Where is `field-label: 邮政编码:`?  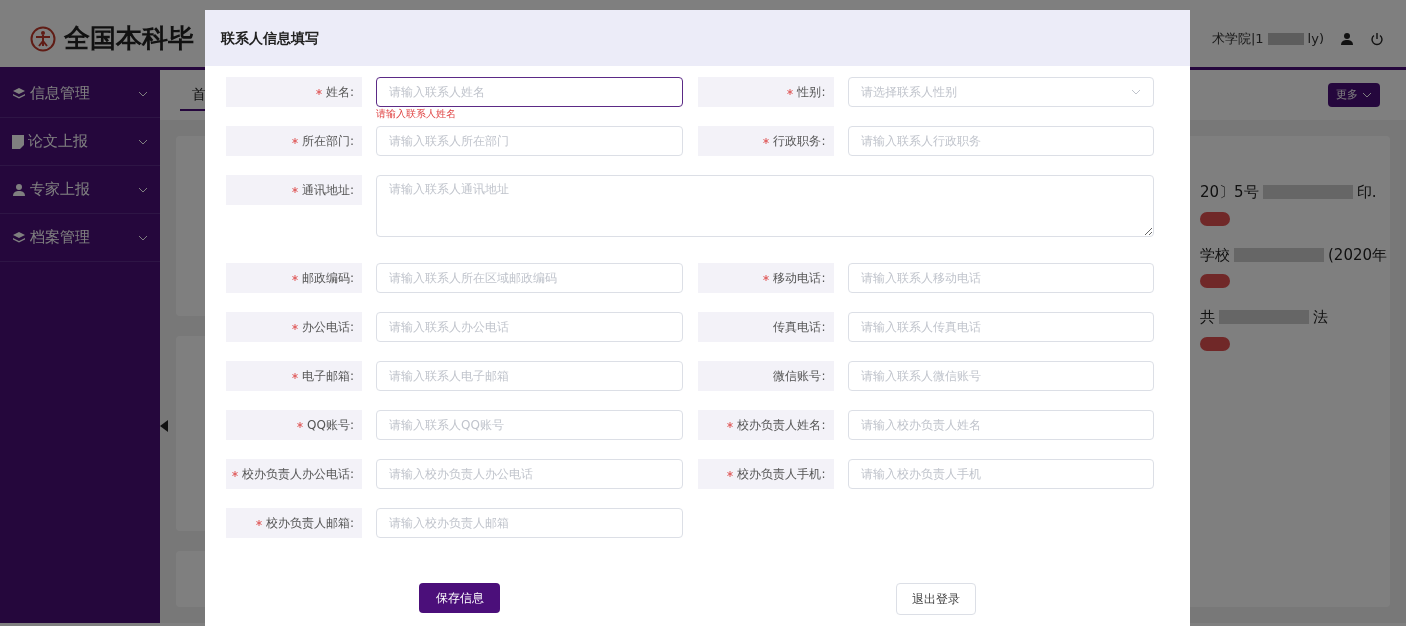
field-label: 邮政编码: is located at coordinates (327, 278).